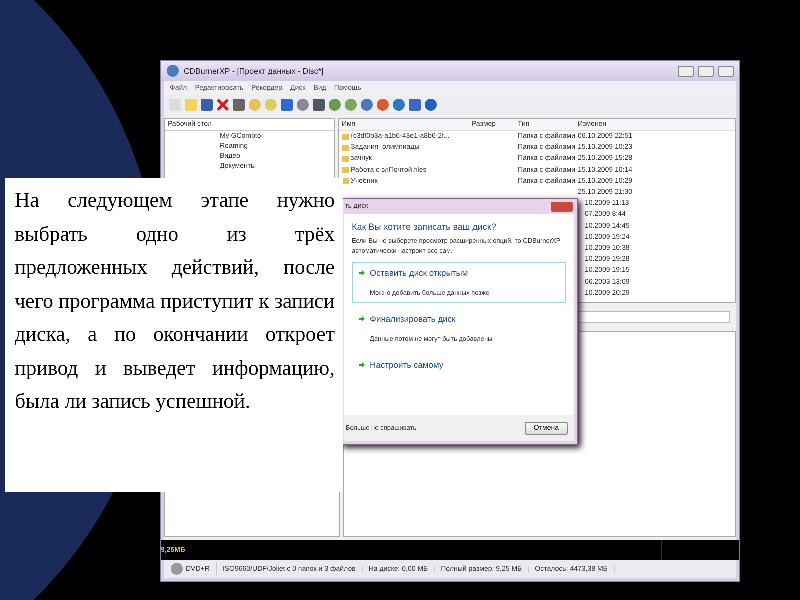  I want to click on burn-option: Настроить самому, so click(459, 365).